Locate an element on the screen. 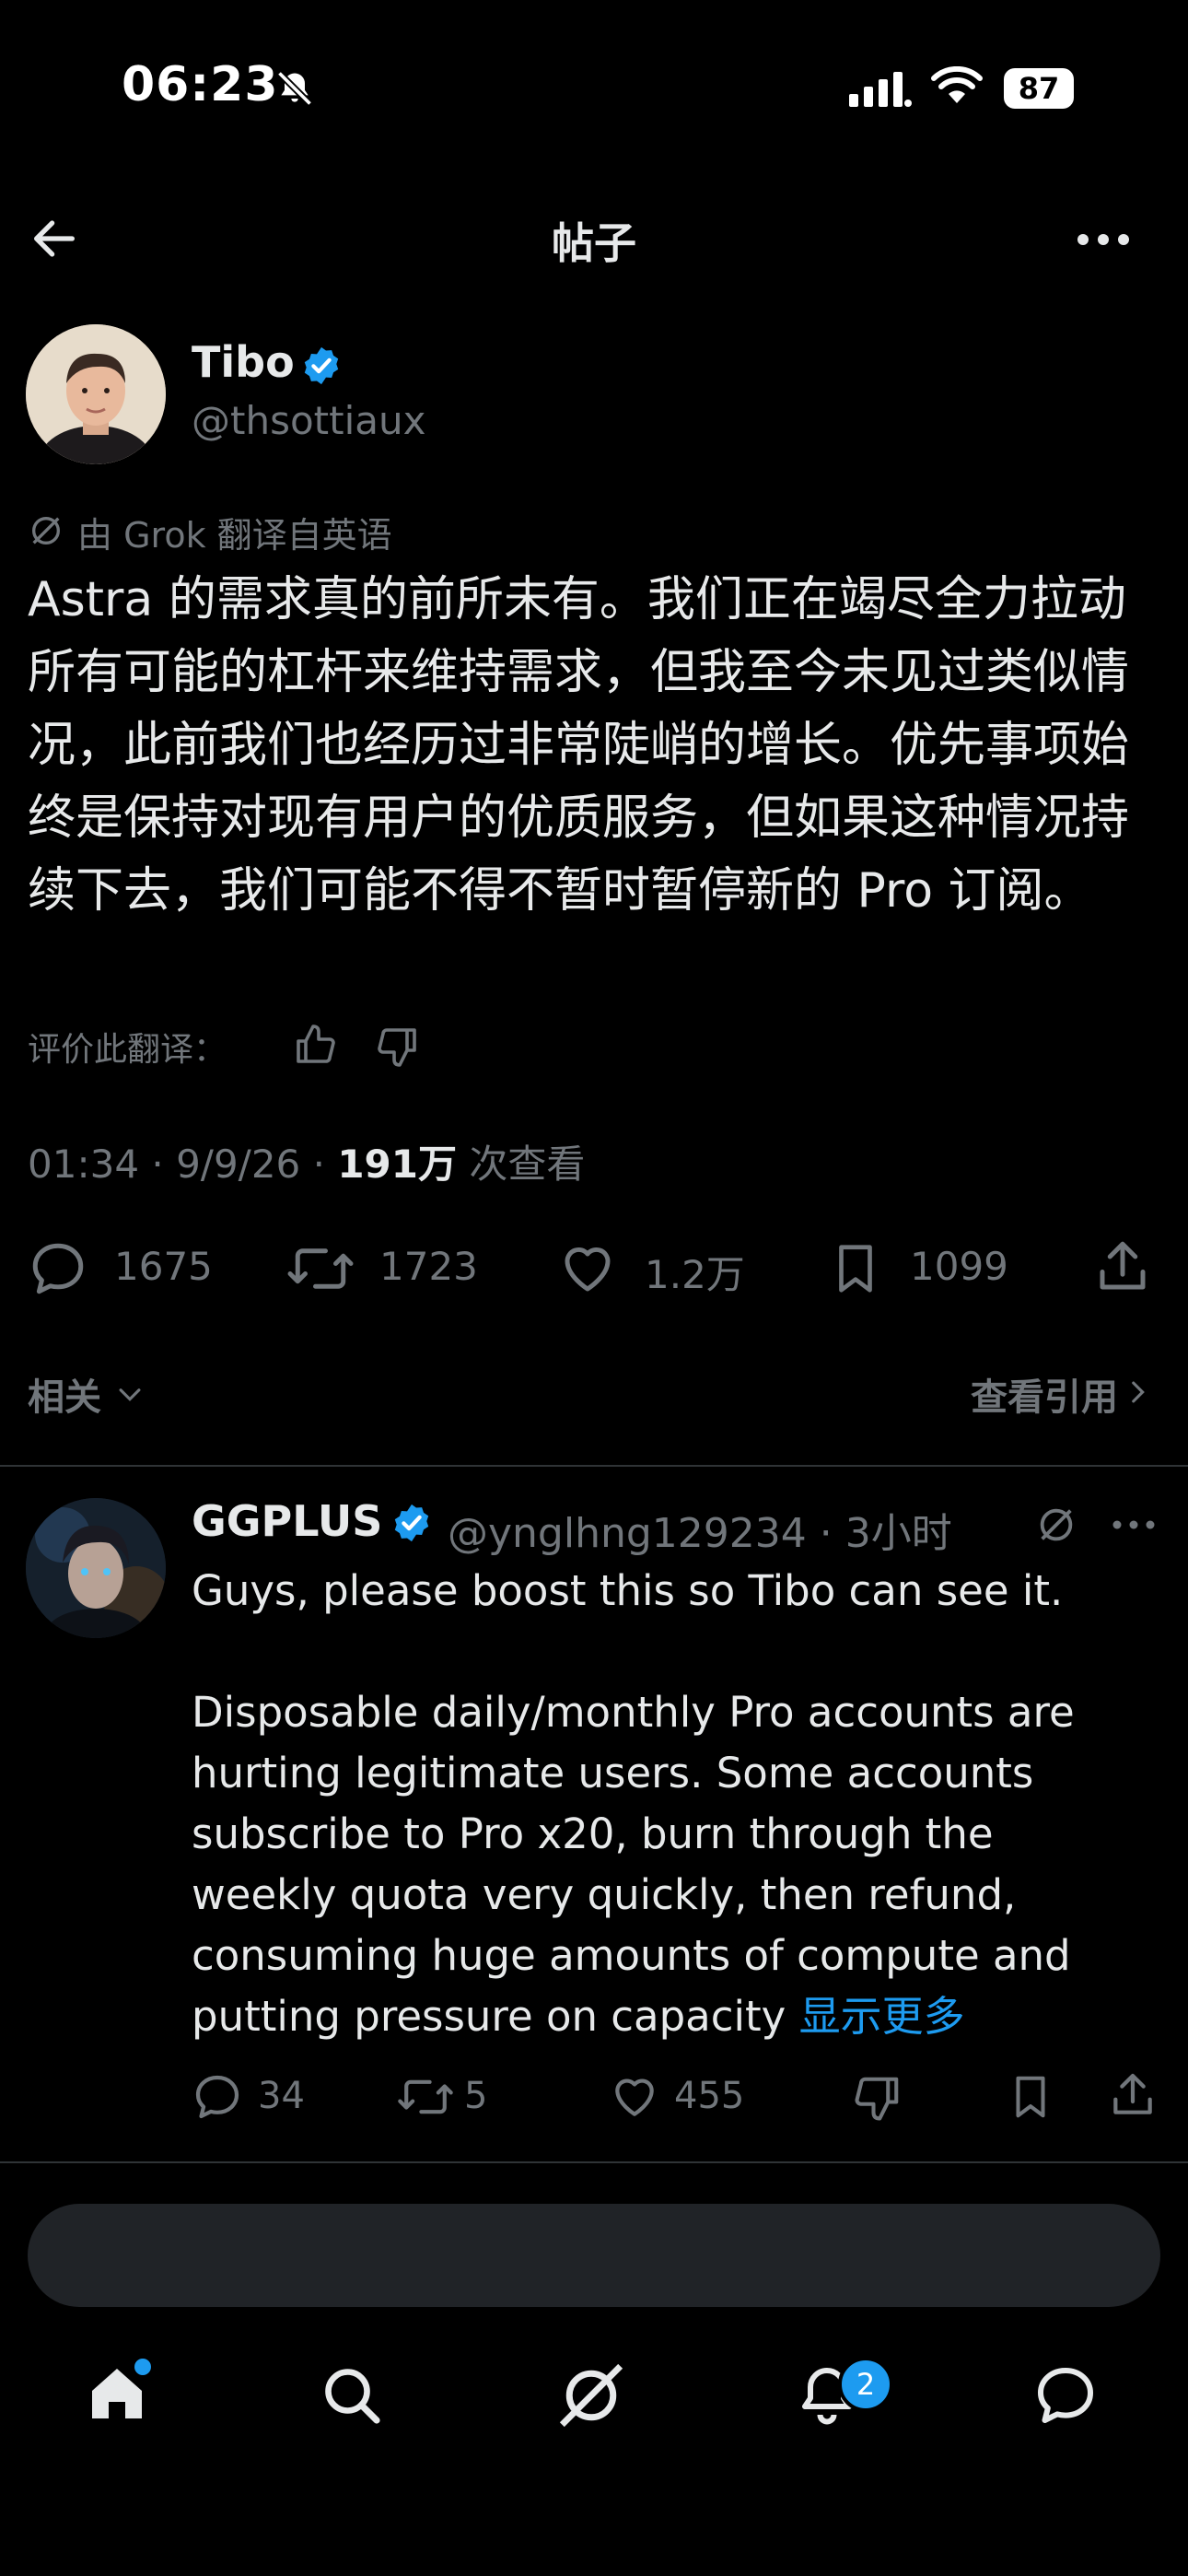 The image size is (1188, 2576). related-dropdown: 相关 is located at coordinates (64, 1394).